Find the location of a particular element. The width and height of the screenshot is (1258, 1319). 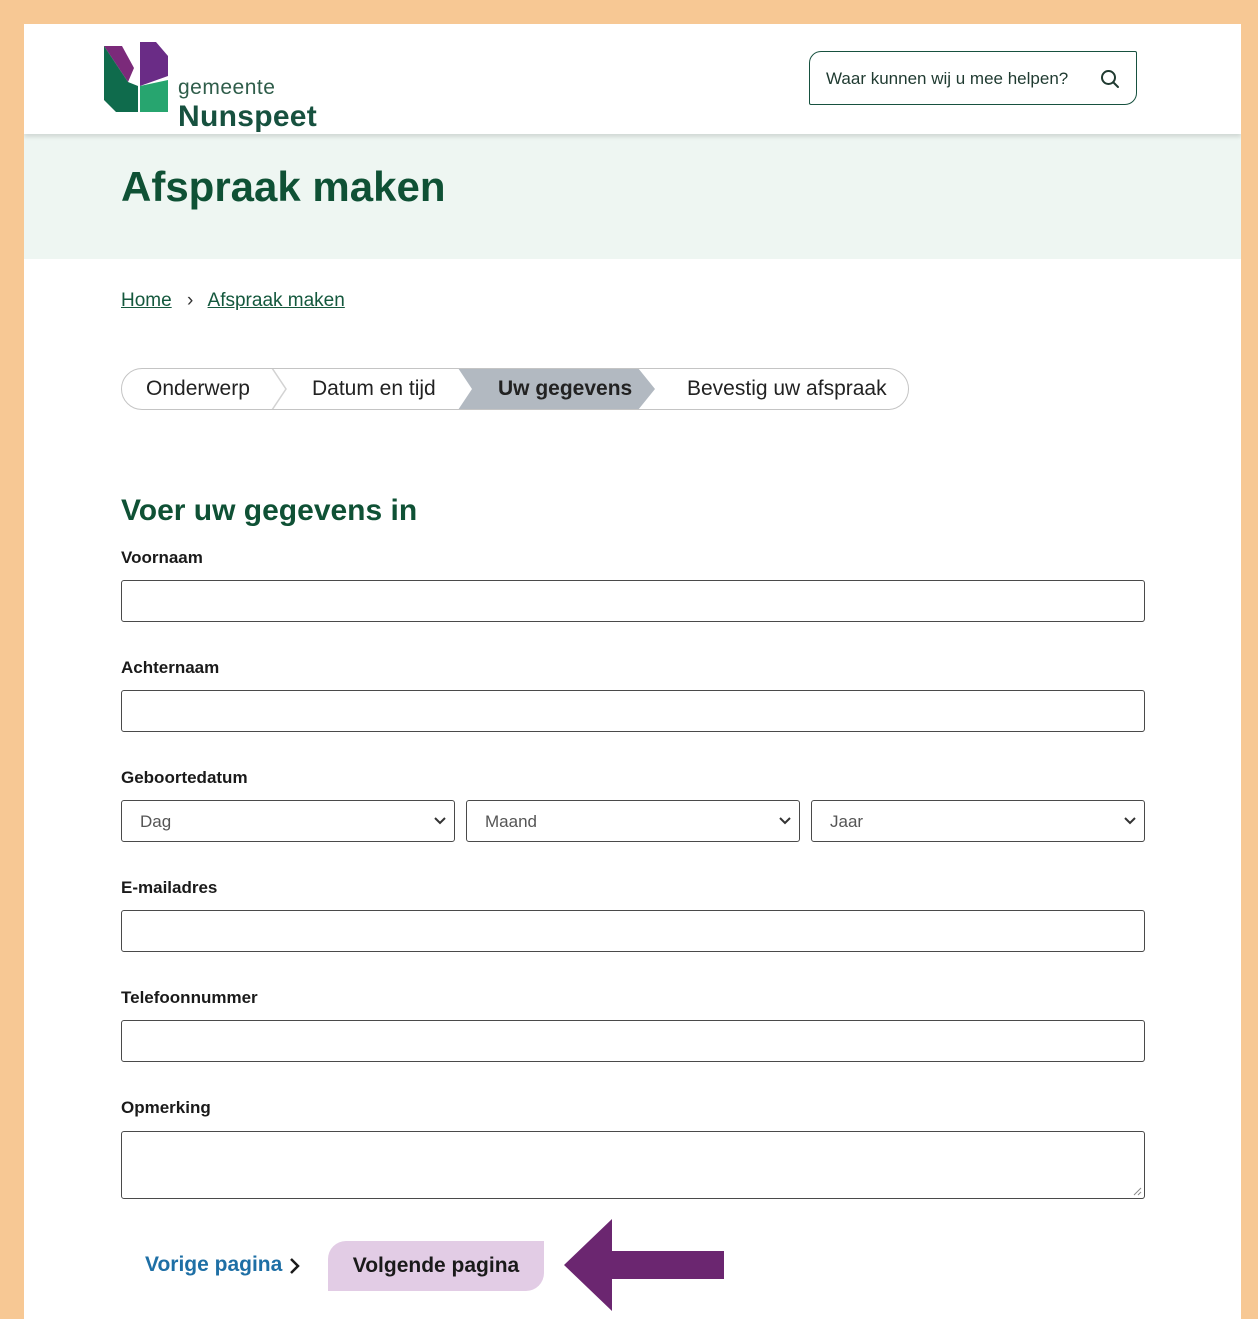

next-page-label: Volgende pagina is located at coordinates (436, 1265).